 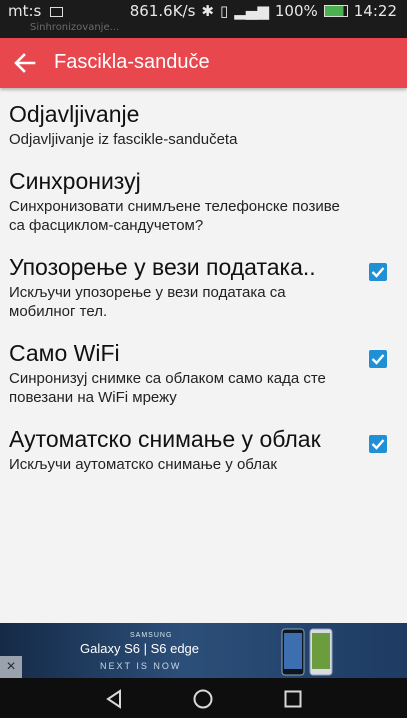 What do you see at coordinates (11, 667) in the screenshot?
I see `ad-close-button: ×` at bounding box center [11, 667].